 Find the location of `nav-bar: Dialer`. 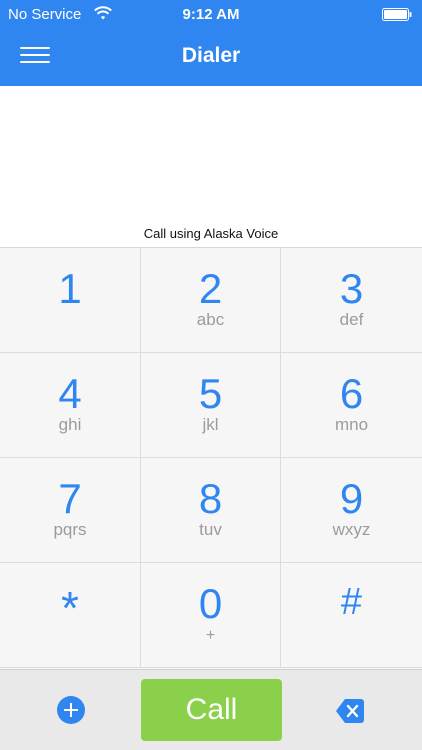

nav-bar: Dialer is located at coordinates (211, 58).